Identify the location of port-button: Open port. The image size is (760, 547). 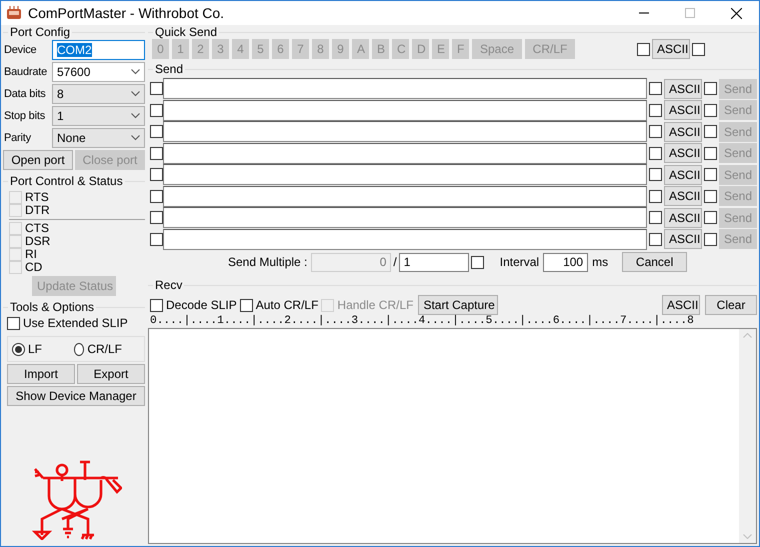
(38, 160).